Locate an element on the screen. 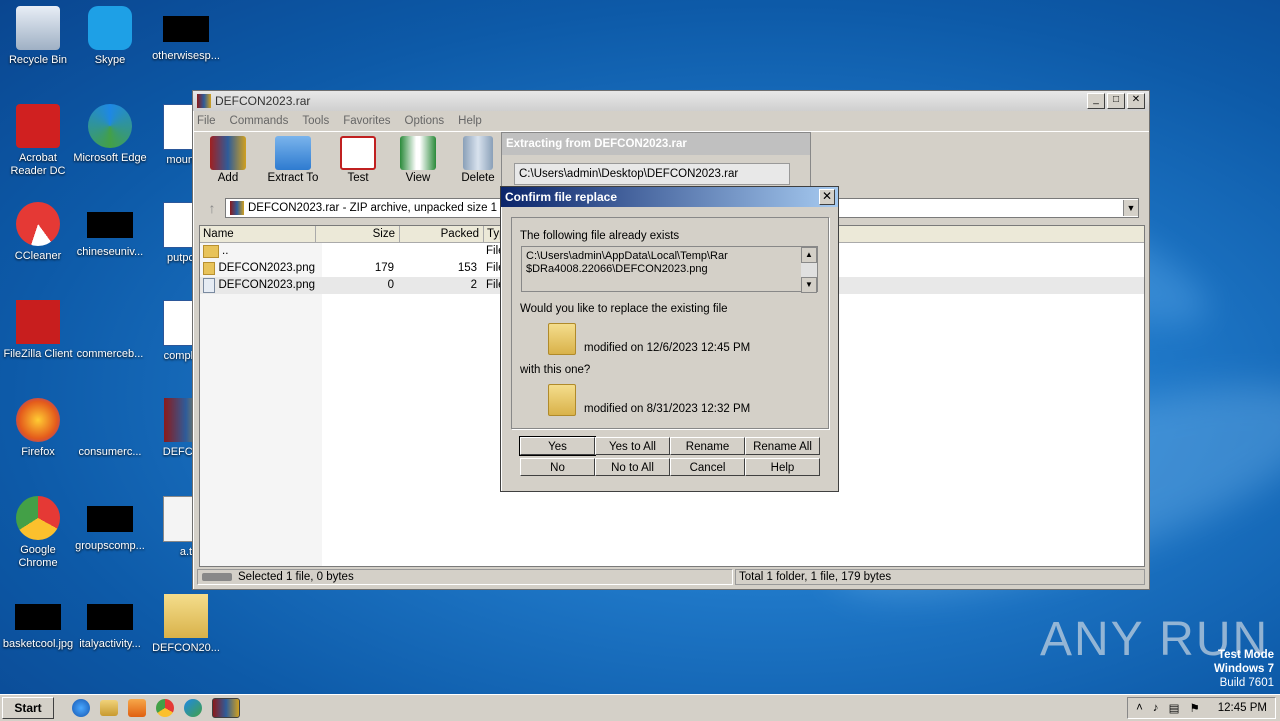 The image size is (1280, 721). delete-button: Delete is located at coordinates (478, 158).